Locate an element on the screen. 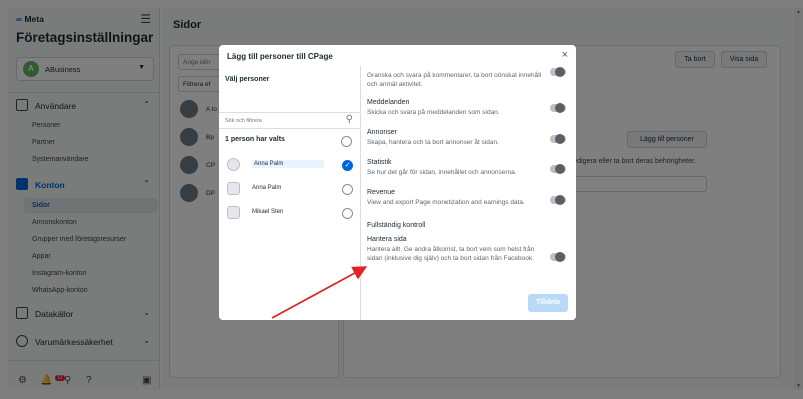 This screenshot has width=803, height=399. annotation-arrow is located at coordinates (319, 292).